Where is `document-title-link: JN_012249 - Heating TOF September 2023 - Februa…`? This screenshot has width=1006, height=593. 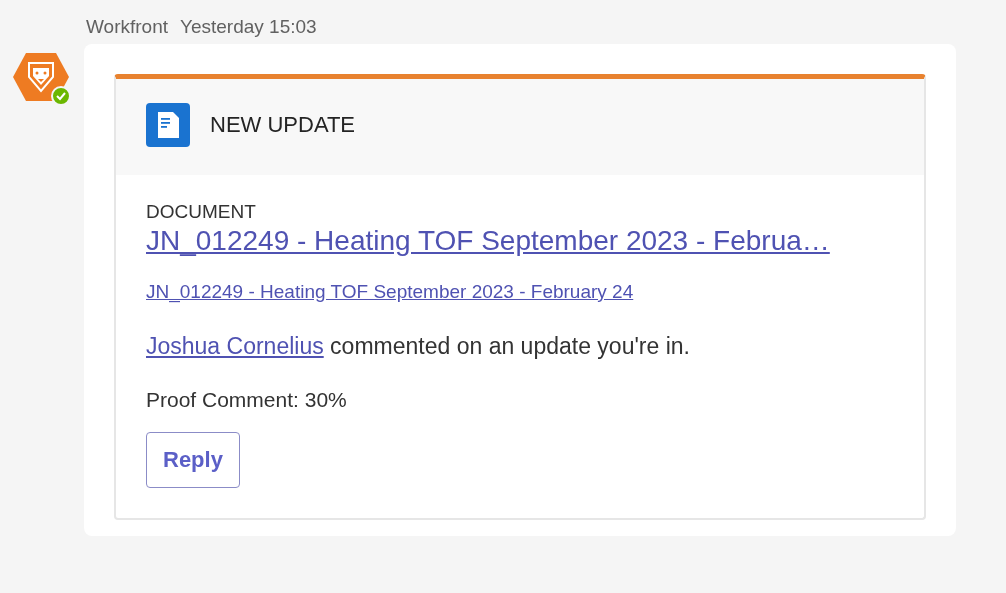
document-title-link: JN_012249 - Heating TOF September 2023 - Februa… is located at coordinates (488, 241).